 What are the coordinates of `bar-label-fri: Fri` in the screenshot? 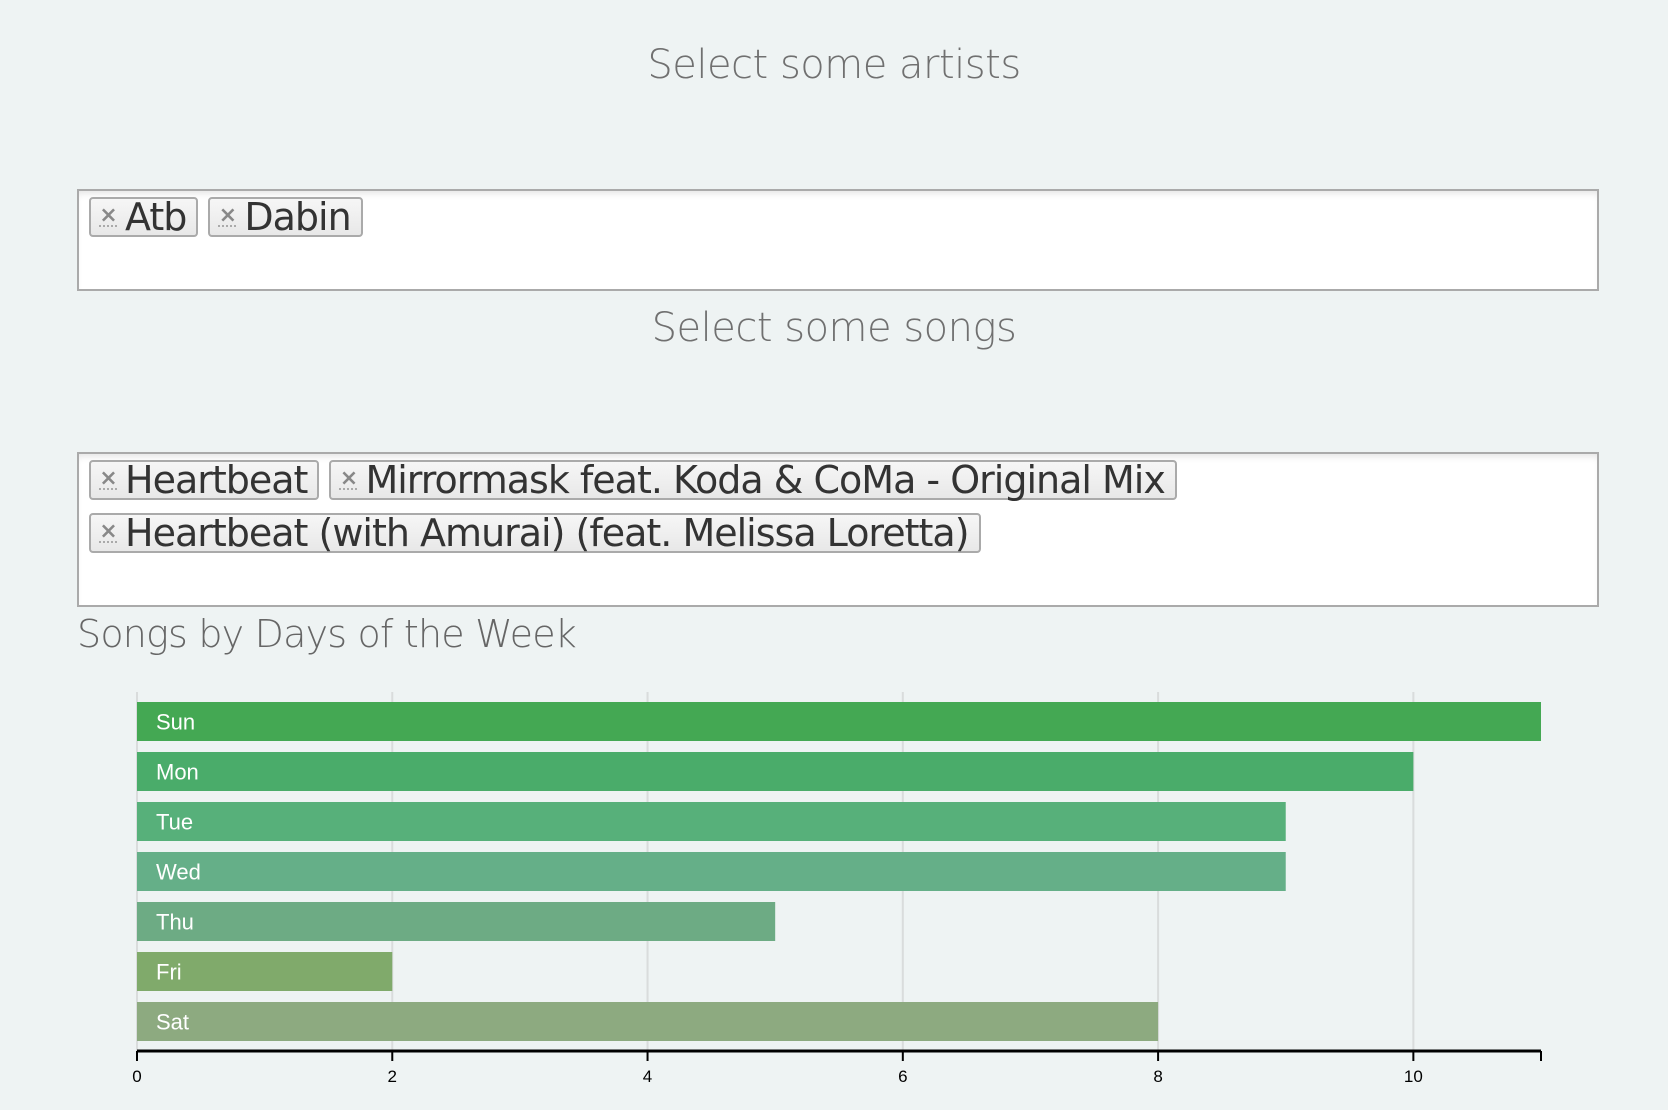 It's located at (169, 972).